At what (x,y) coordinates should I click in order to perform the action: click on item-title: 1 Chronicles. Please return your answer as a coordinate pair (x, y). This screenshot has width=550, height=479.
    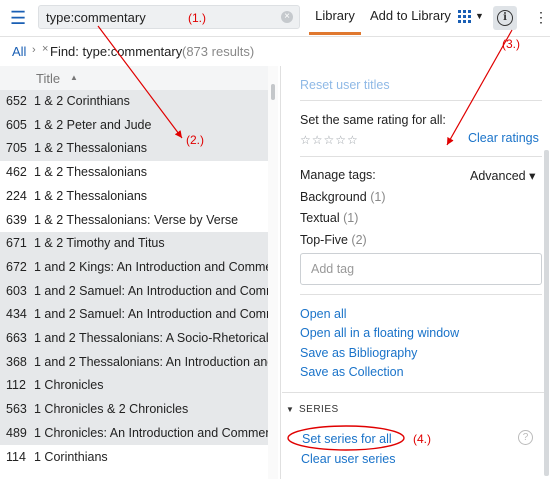
    Looking at the image, I should click on (69, 385).